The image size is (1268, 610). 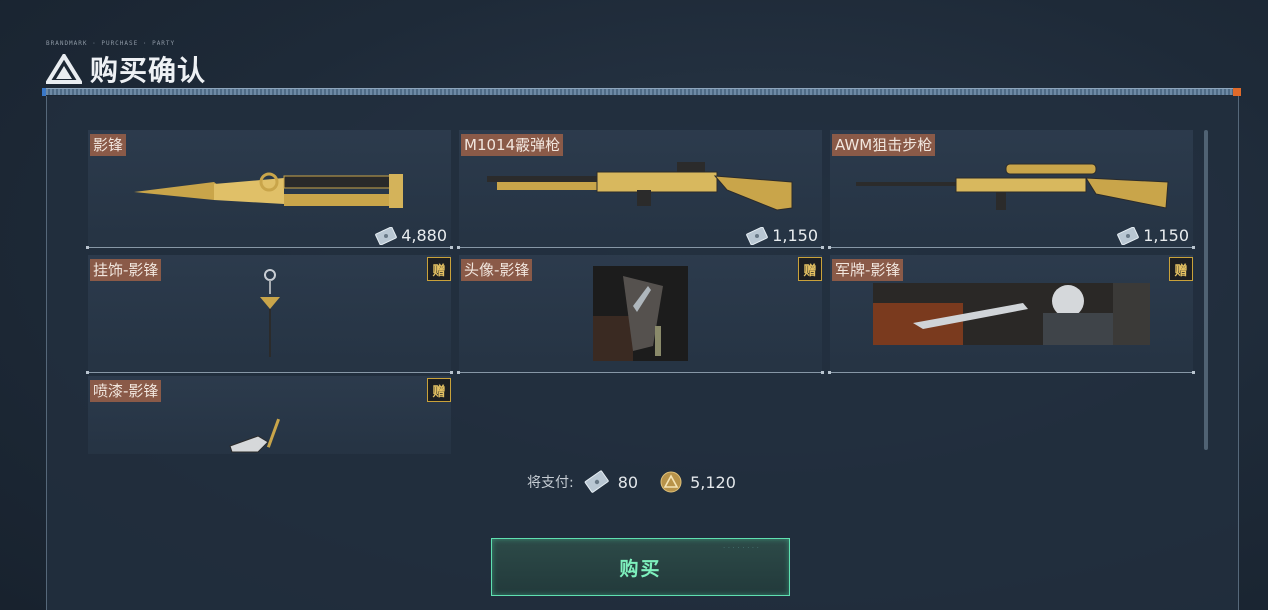 I want to click on payment-summary: 将支付: 80 5,120, so click(x=642, y=482).